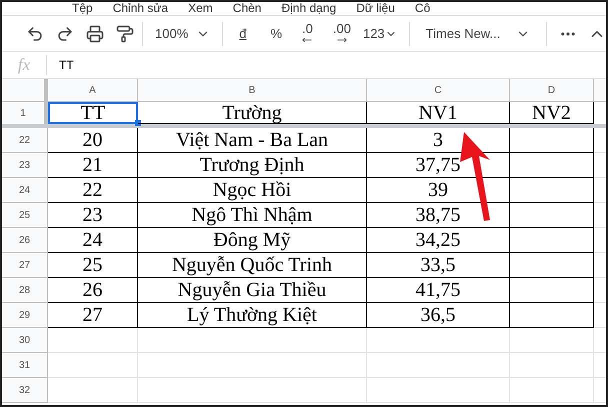 The image size is (608, 407). Describe the element at coordinates (252, 240) in the screenshot. I see `table-cell: Đông Mỹ` at that location.